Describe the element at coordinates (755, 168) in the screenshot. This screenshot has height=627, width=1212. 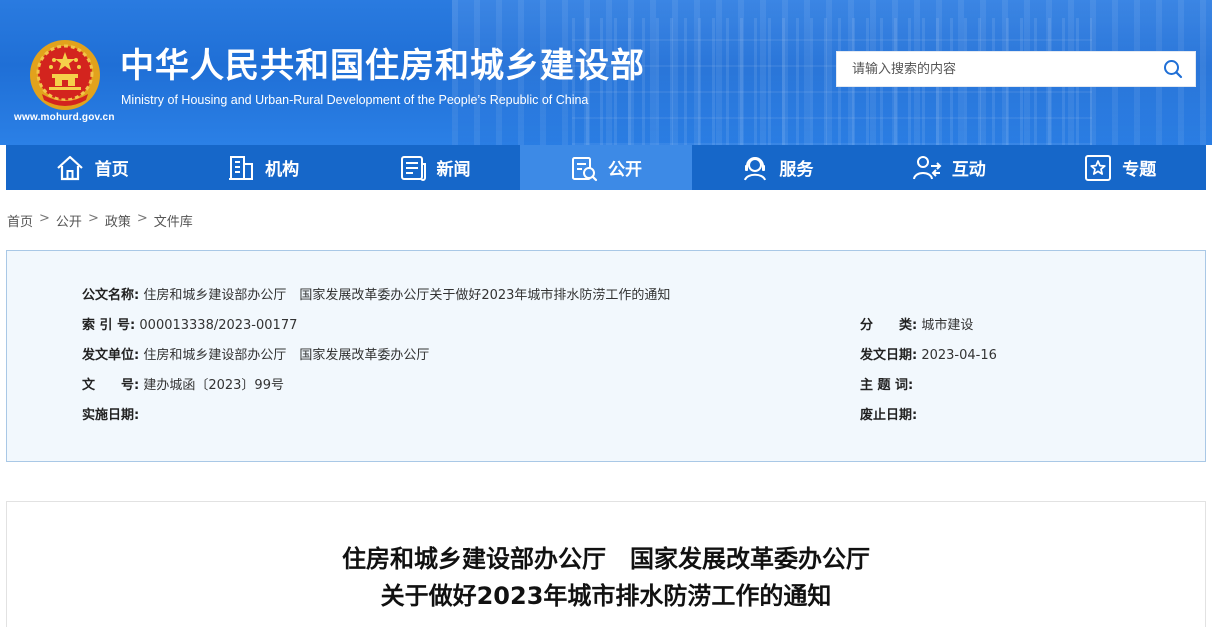
I see `service-icon` at that location.